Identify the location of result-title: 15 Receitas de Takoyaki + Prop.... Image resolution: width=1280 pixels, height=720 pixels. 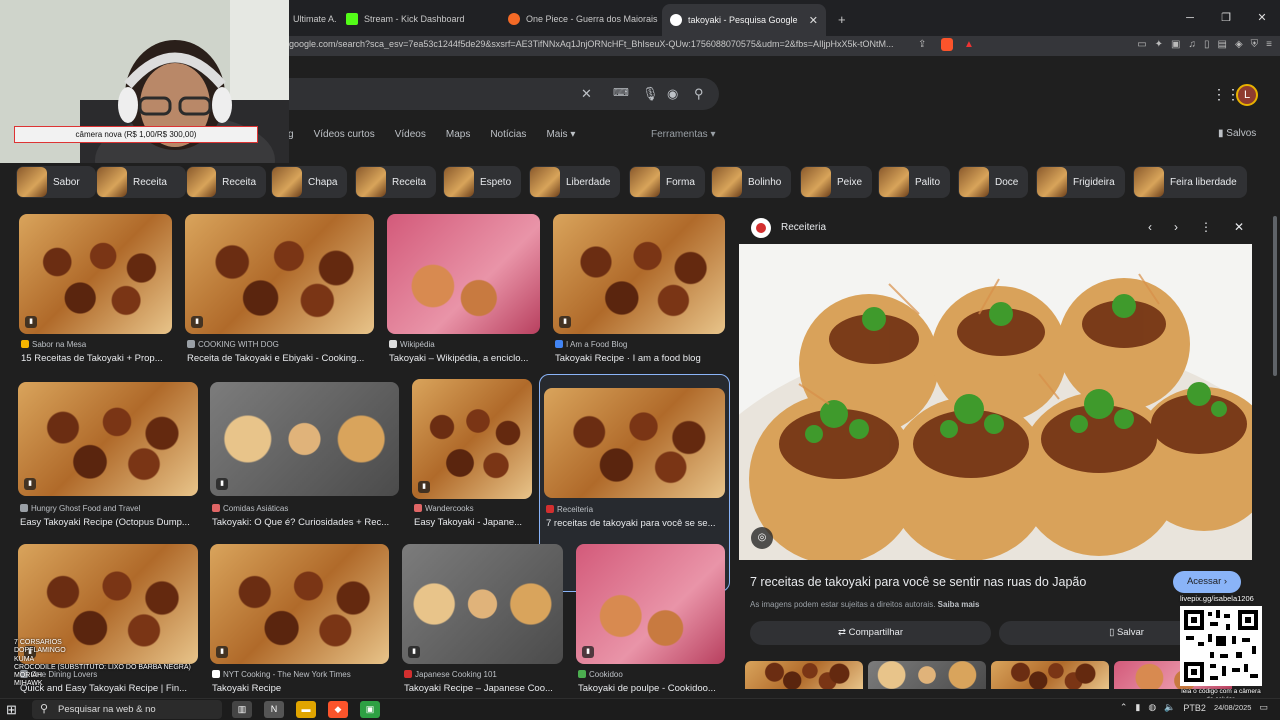
(96, 358).